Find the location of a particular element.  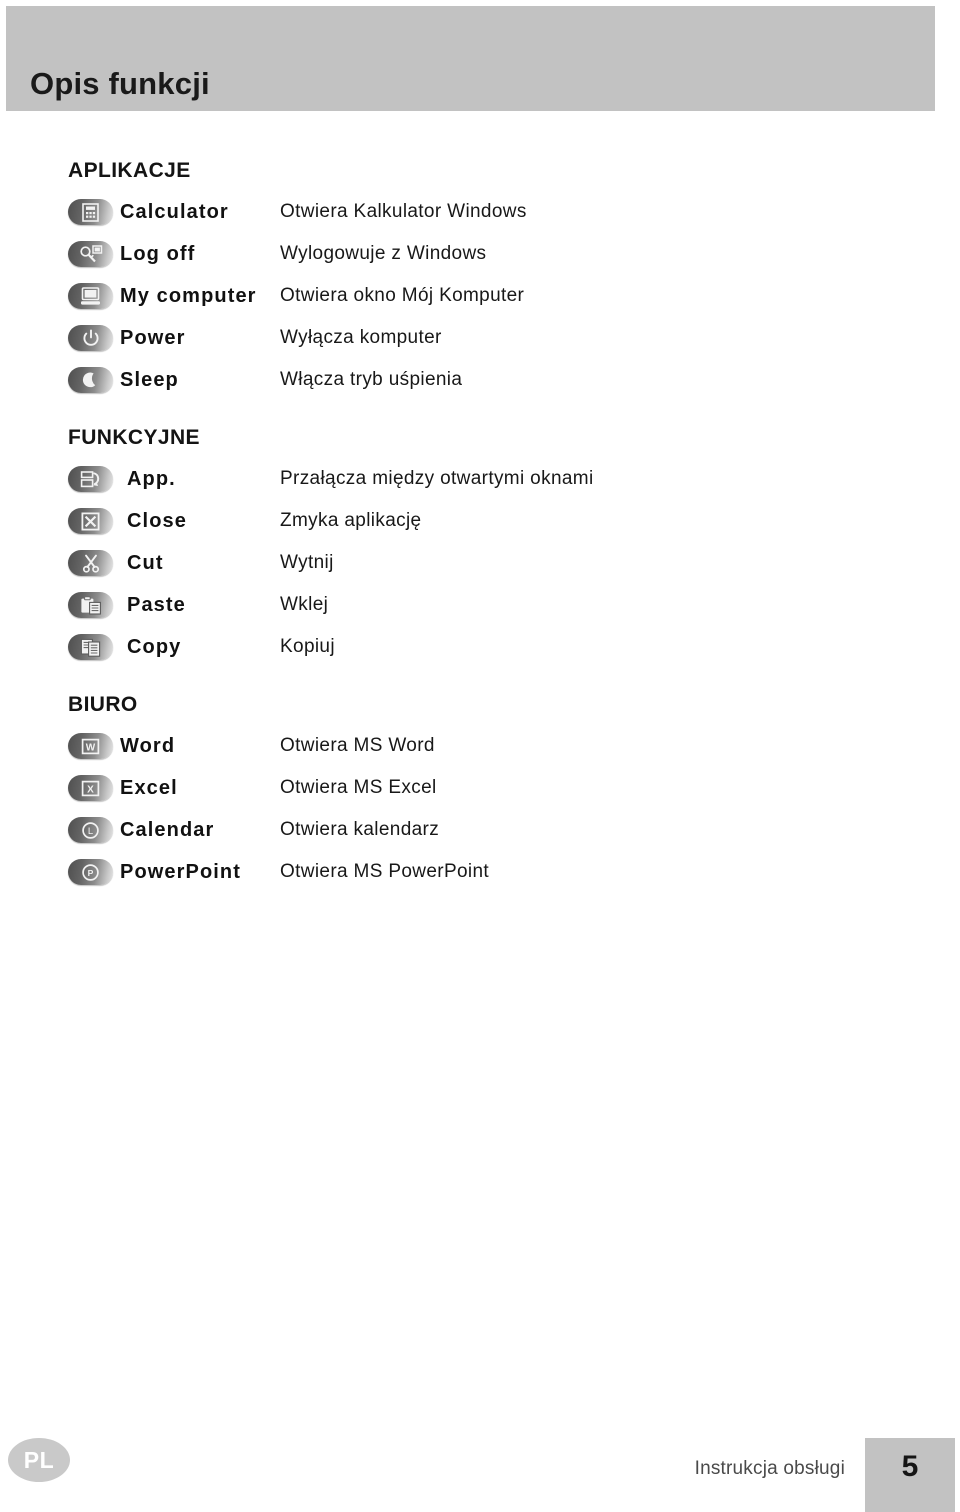

list-item: Sleep Włącza tryb uśpienia is located at coordinates (480, 380).